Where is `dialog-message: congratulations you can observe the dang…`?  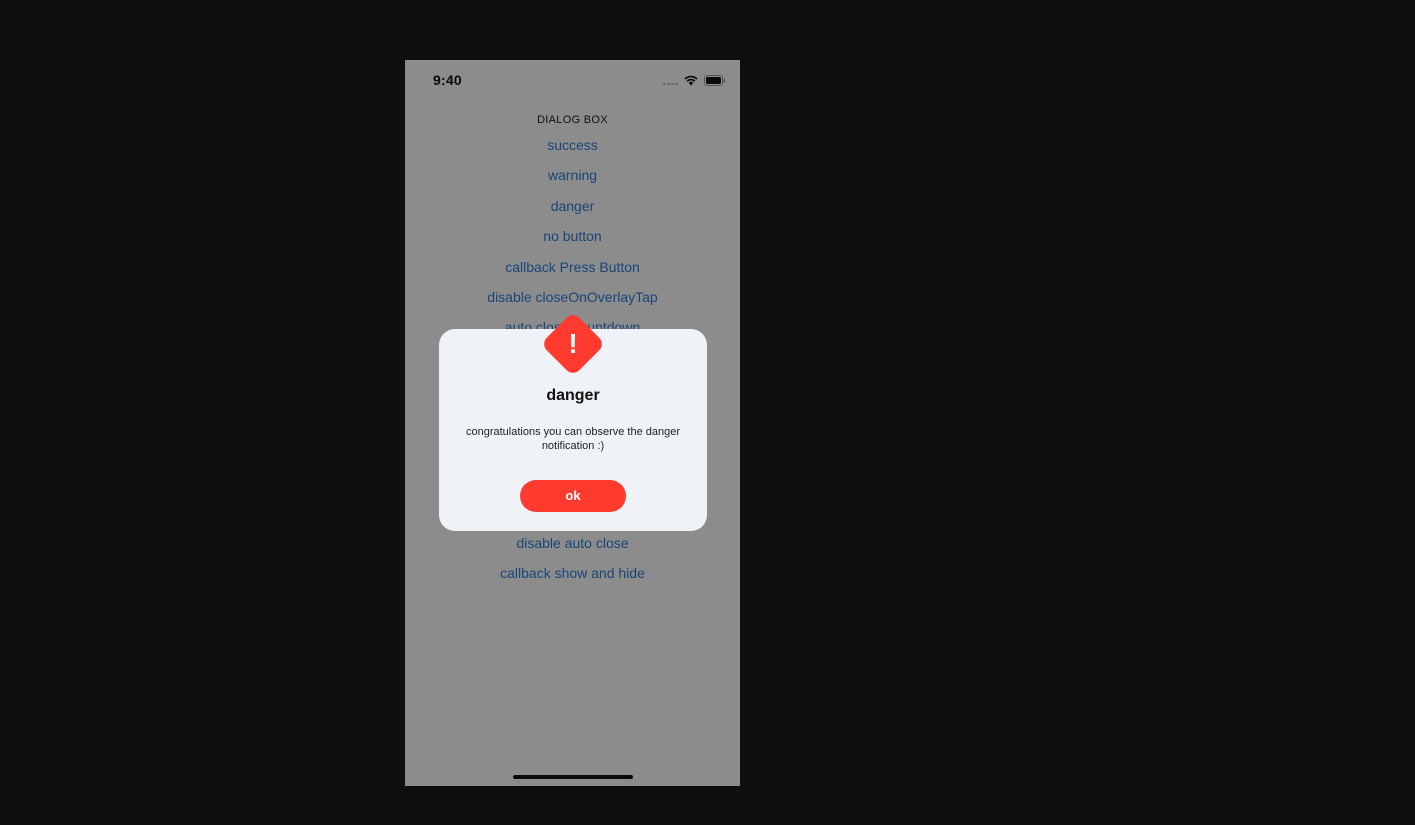
dialog-message: congratulations you can observe the dang… is located at coordinates (573, 439).